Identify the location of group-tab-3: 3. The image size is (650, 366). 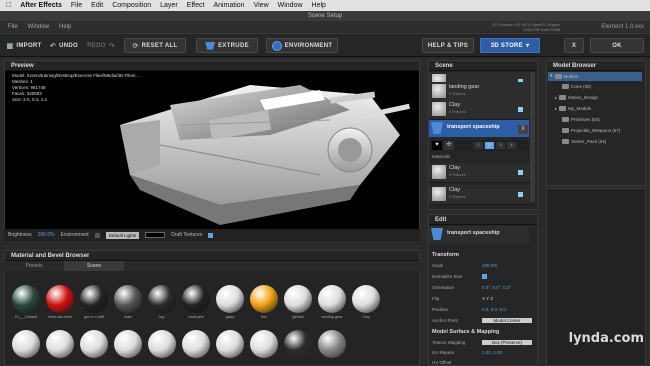
(500, 145).